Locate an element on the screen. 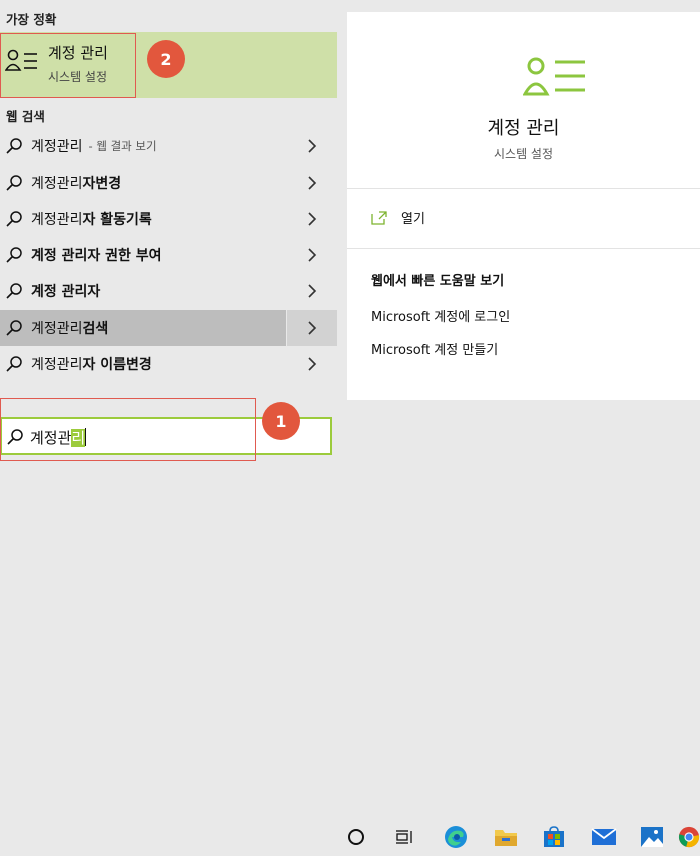 Image resolution: width=700 pixels, height=856 pixels. web-result-label: 계정 관리자 is located at coordinates (65, 291).